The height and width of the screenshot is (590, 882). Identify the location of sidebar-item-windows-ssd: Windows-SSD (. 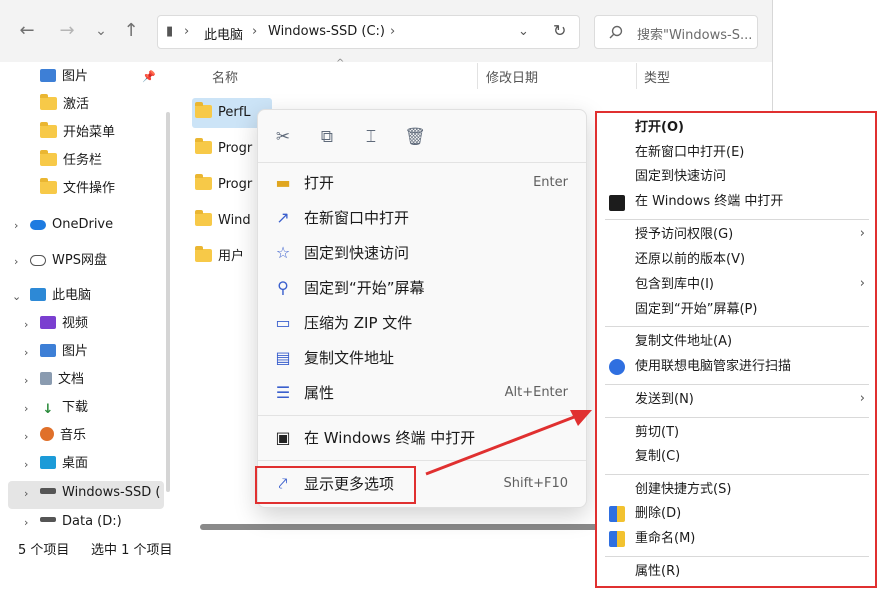
(100, 493).